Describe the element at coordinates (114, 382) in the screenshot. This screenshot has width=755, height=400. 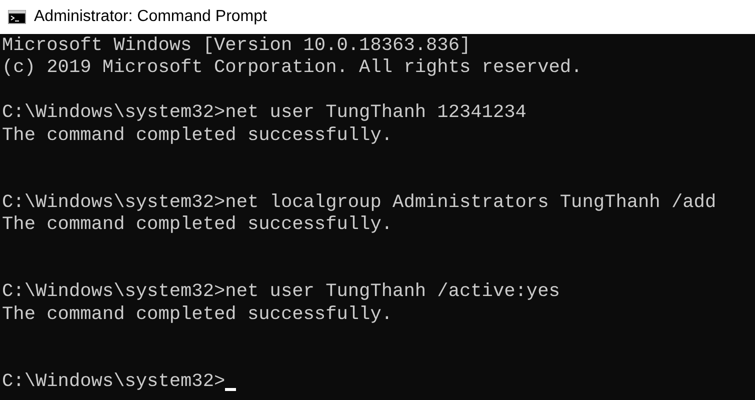
I see `command-prompt: C:\Windows\system32>` at that location.